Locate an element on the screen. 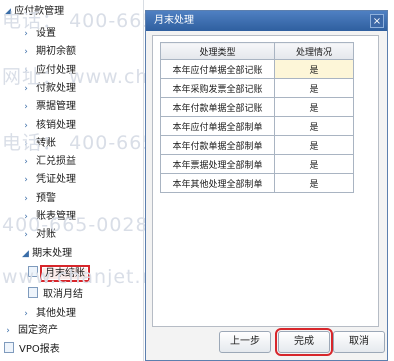  tree-item: › 付款处理 is located at coordinates (49, 89).